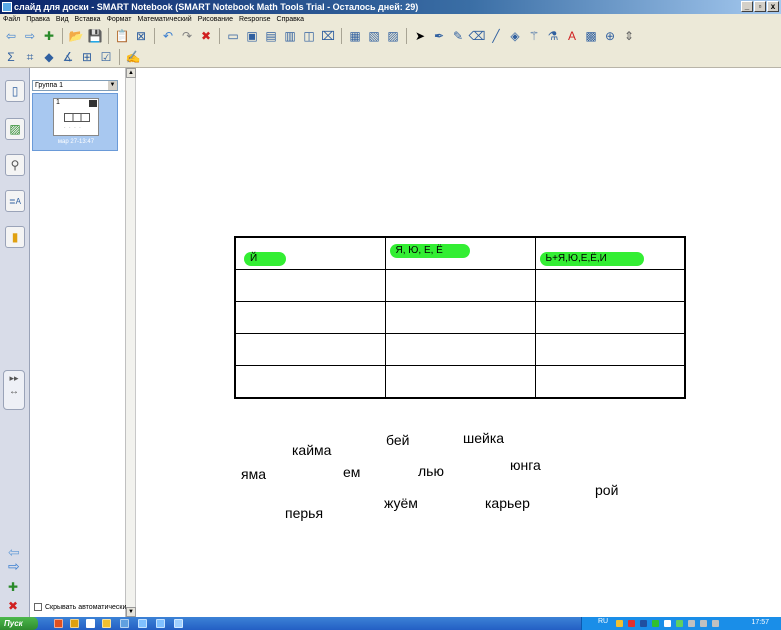 This screenshot has width=781, height=630. I want to click on math-table-icon: ⊞, so click(87, 57).